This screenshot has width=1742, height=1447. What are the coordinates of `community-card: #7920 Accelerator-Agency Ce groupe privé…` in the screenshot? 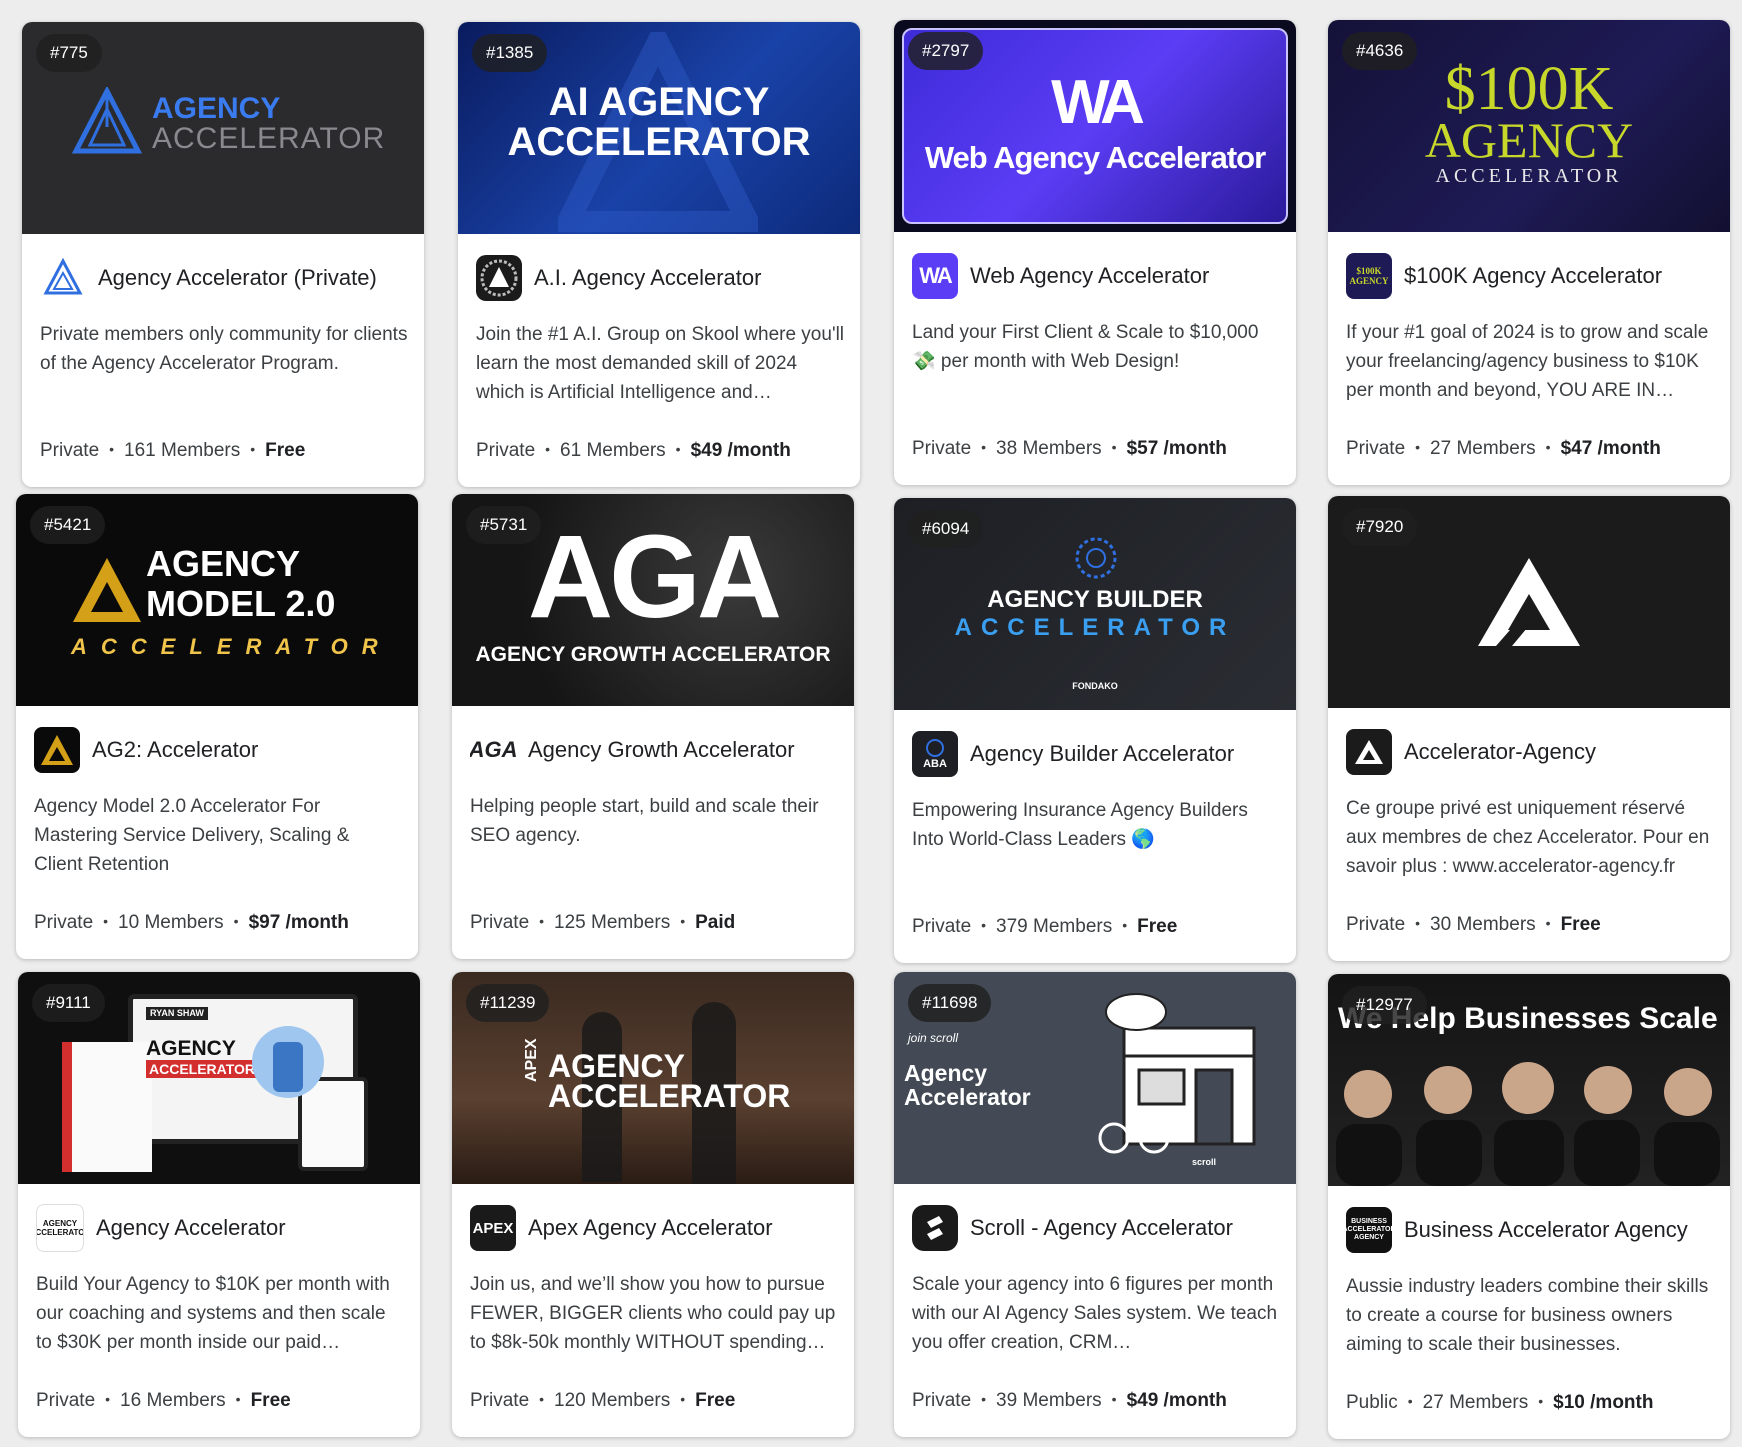 It's located at (1529, 728).